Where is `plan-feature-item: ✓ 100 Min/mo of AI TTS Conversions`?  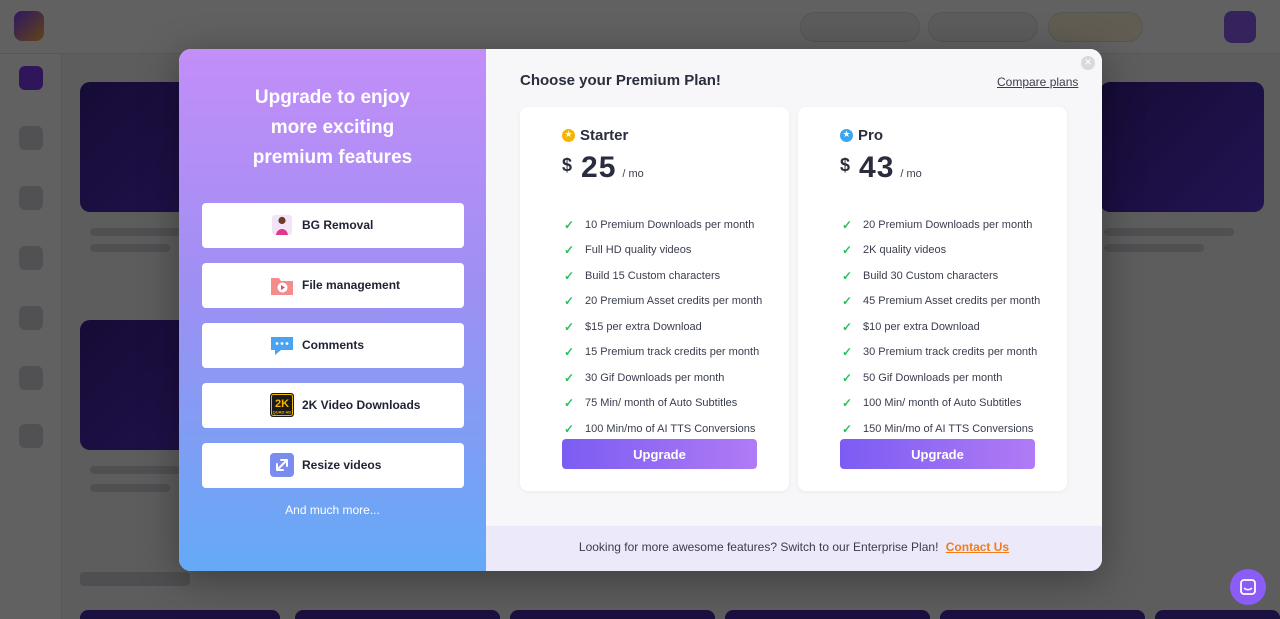 plan-feature-item: ✓ 100 Min/mo of AI TTS Conversions is located at coordinates (663, 429).